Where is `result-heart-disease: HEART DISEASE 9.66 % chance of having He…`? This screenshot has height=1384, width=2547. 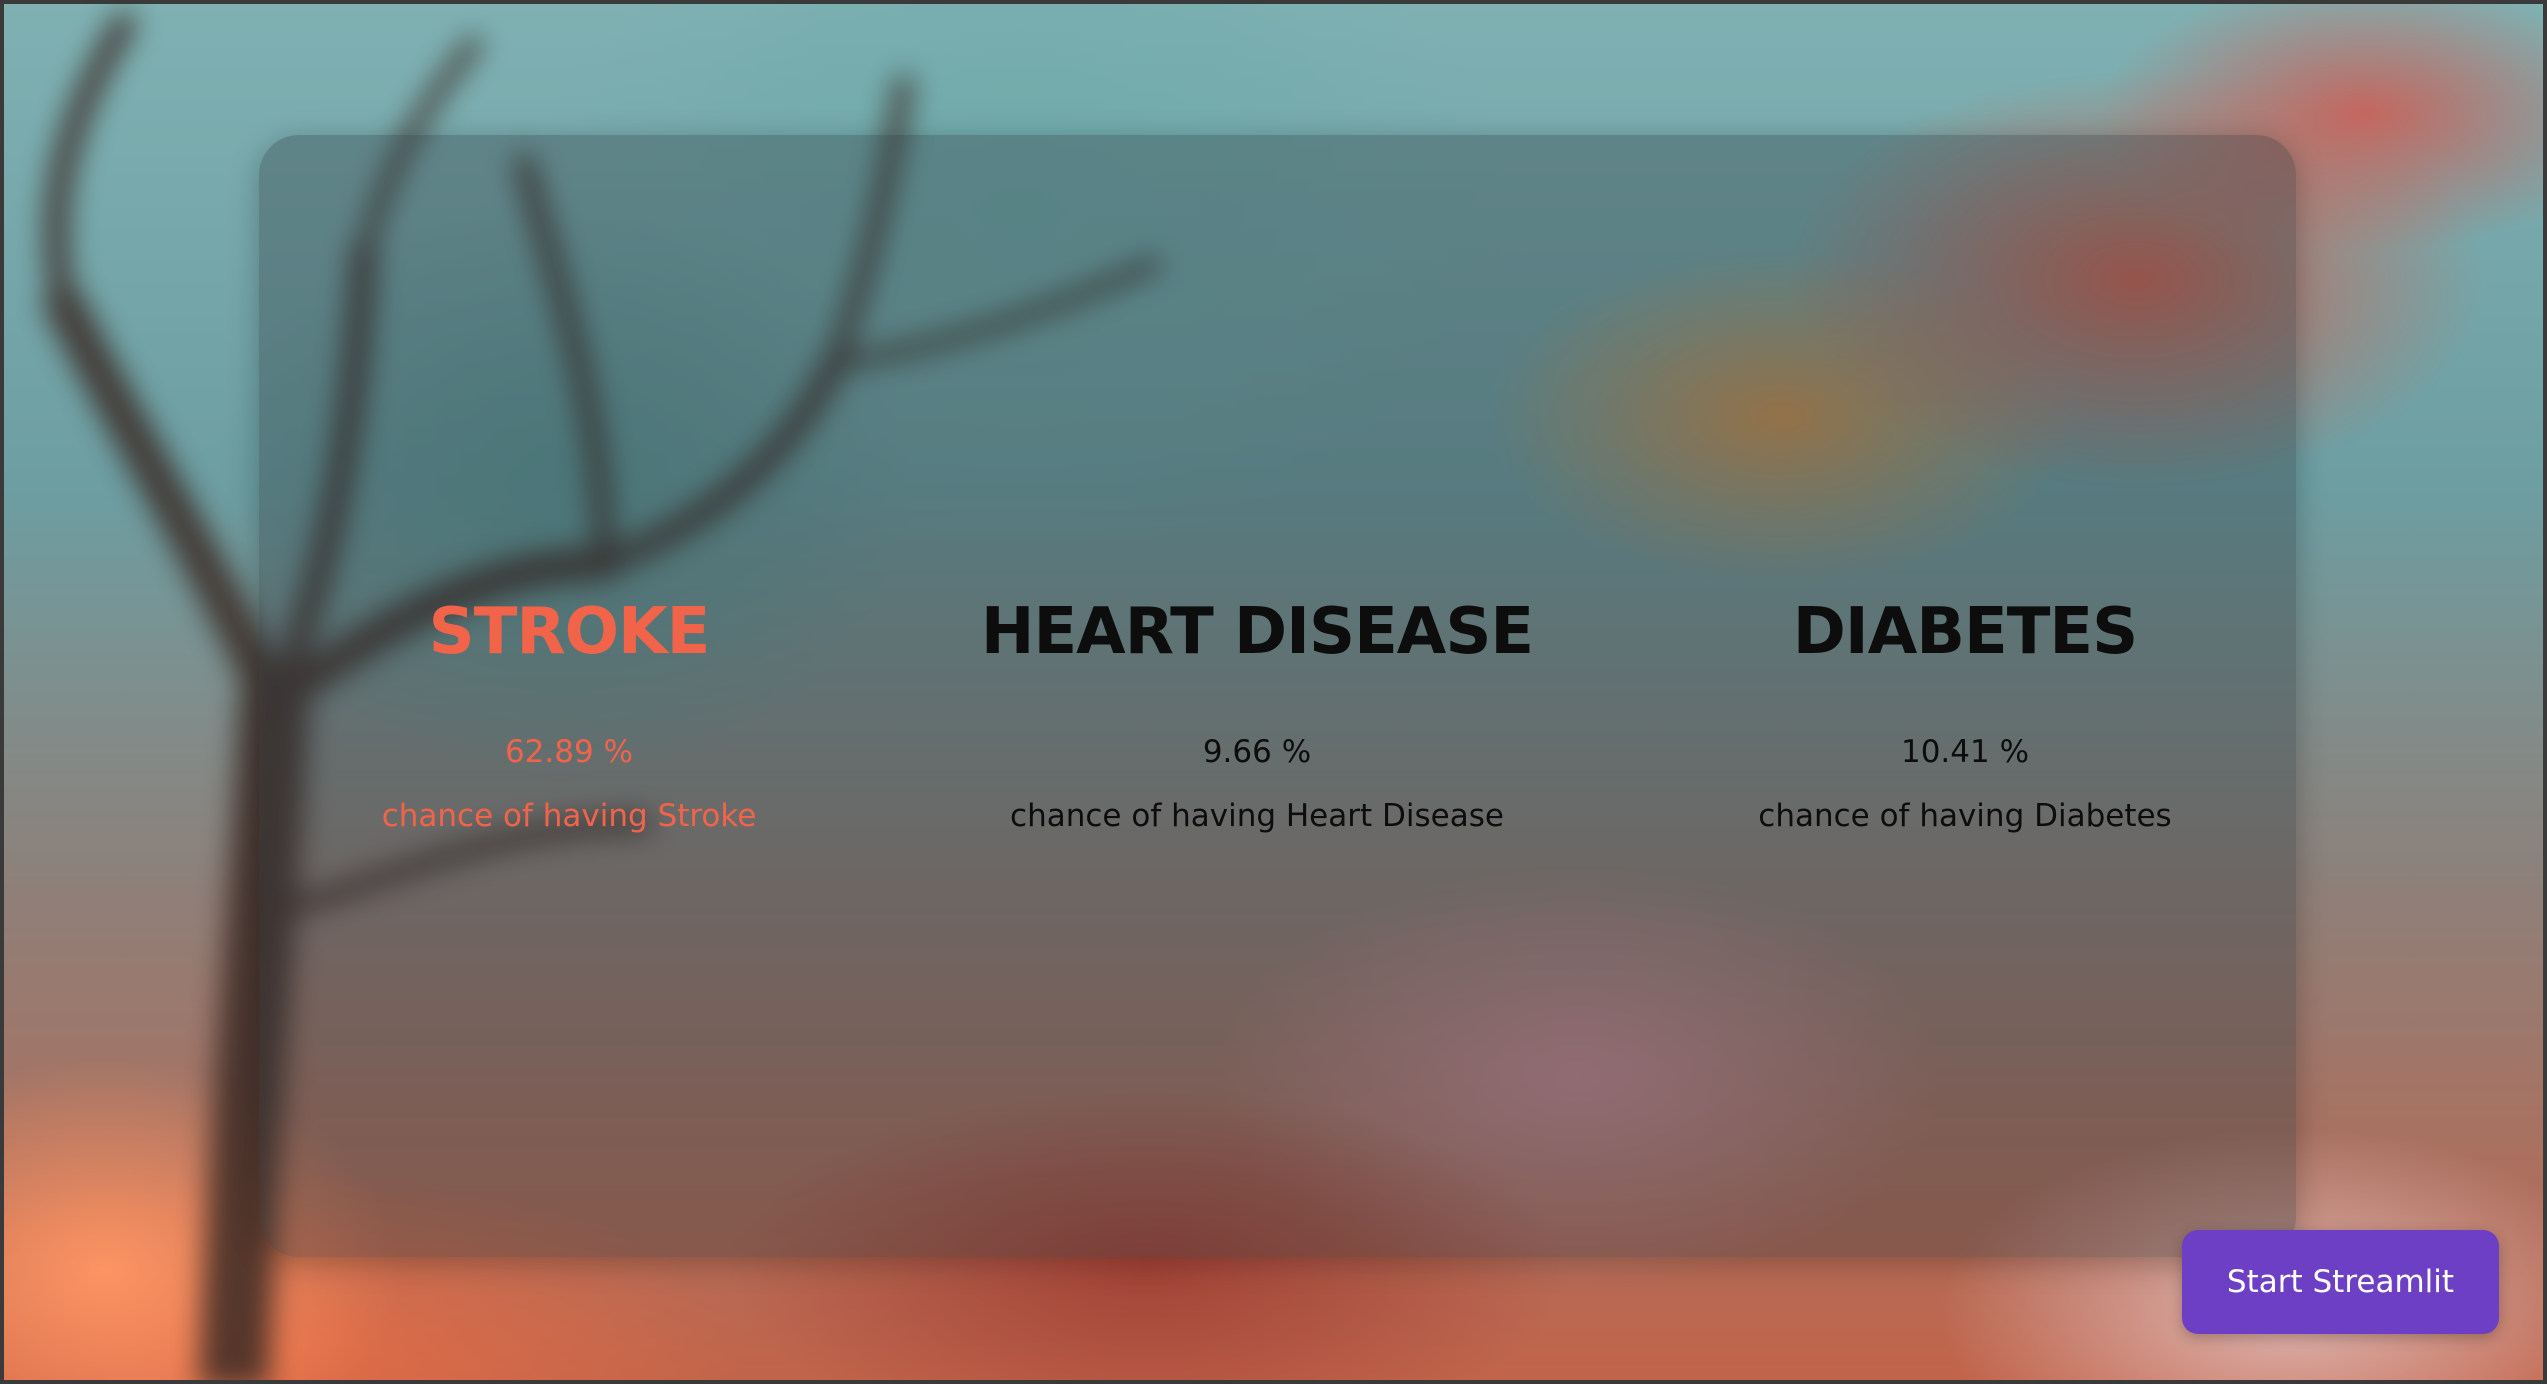
result-heart-disease: HEART DISEASE 9.66 % chance of having He… is located at coordinates (1257, 710).